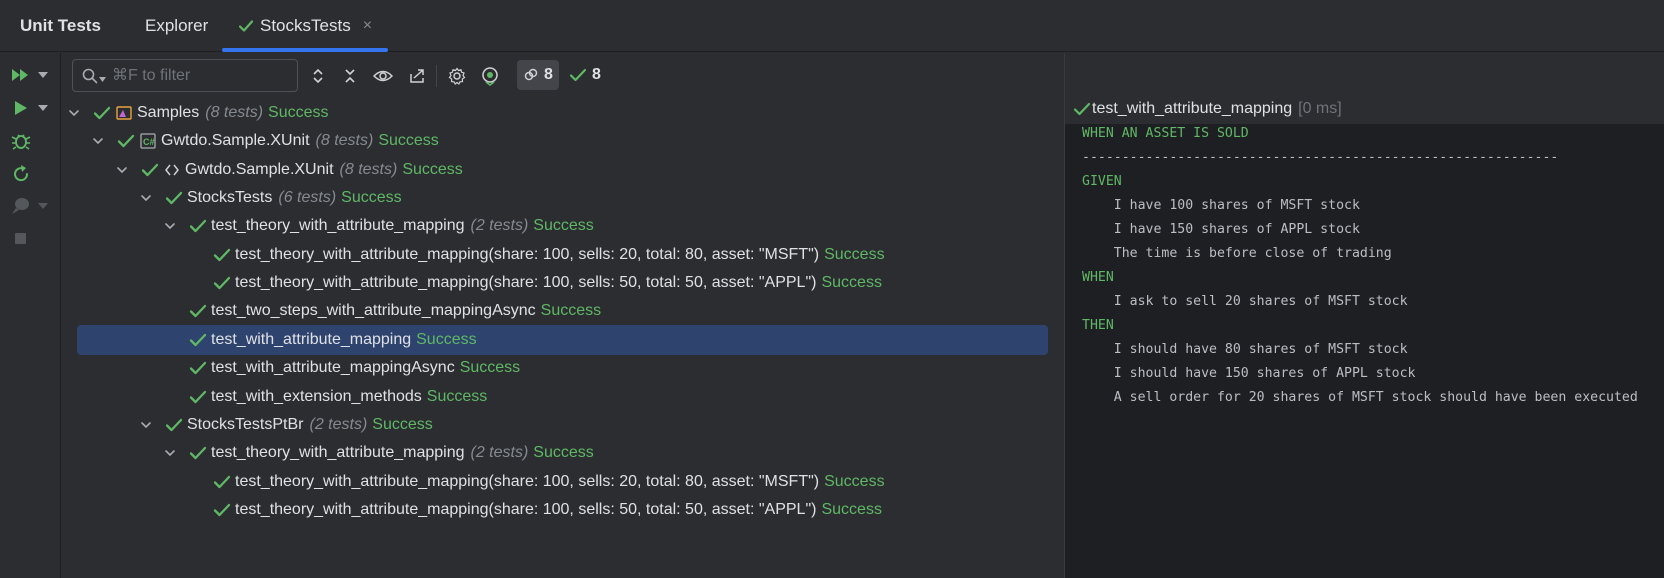 This screenshot has height=578, width=1664. What do you see at coordinates (202, 75) in the screenshot?
I see `filter-input` at bounding box center [202, 75].